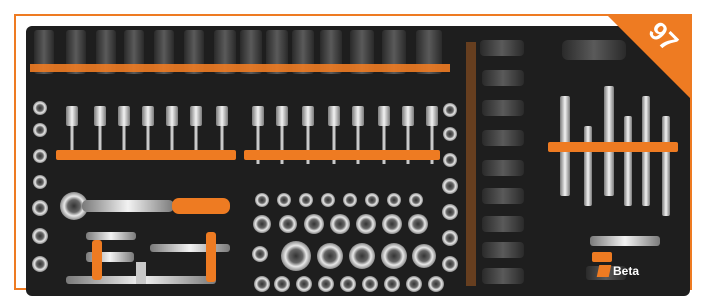 The height and width of the screenshot is (304, 706). Describe the element at coordinates (145, 206) in the screenshot. I see `ratchet-wrench` at that location.